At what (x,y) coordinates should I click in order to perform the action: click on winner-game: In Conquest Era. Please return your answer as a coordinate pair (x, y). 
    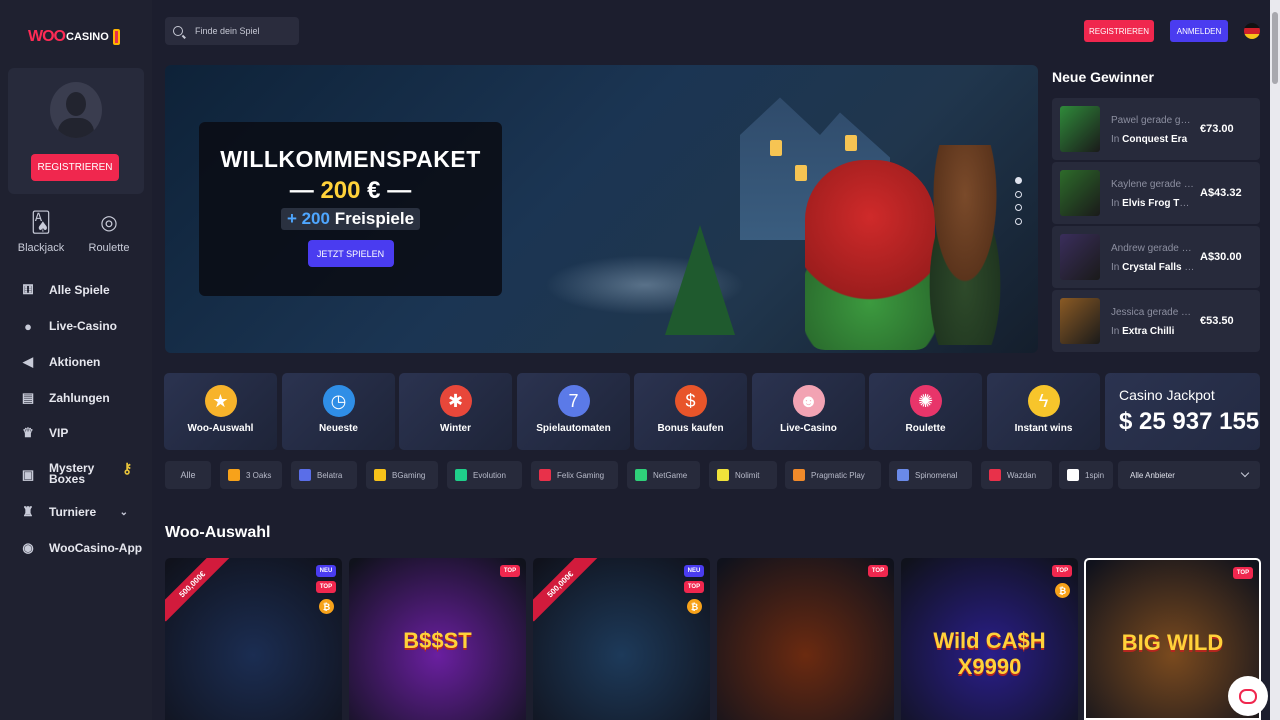
    Looking at the image, I should click on (1153, 139).